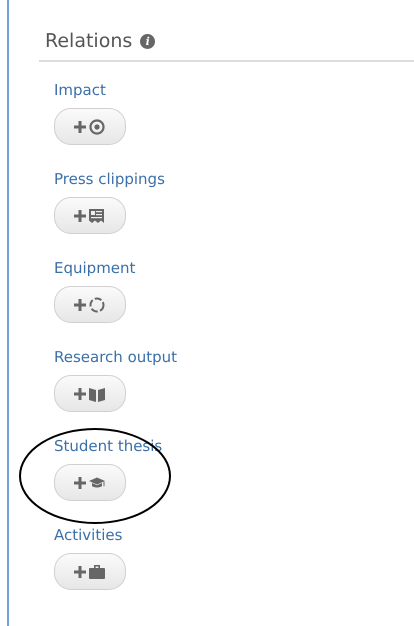 This screenshot has width=414, height=626. I want to click on relation-label: Impact, so click(80, 90).